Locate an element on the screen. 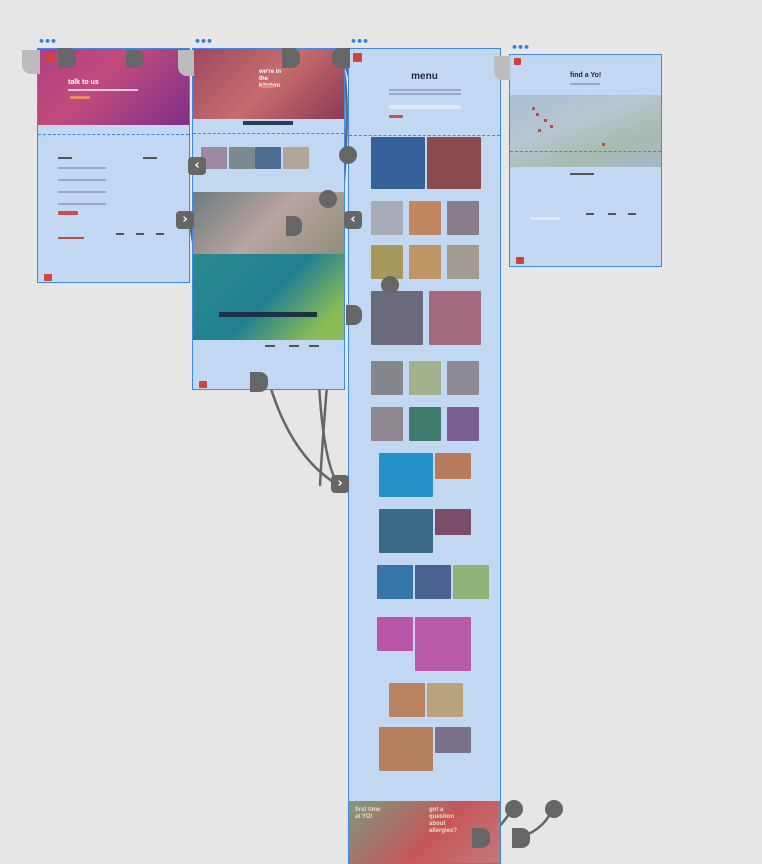 Image resolution: width=762 pixels, height=864 pixels. menu-filter-button is located at coordinates (396, 116).